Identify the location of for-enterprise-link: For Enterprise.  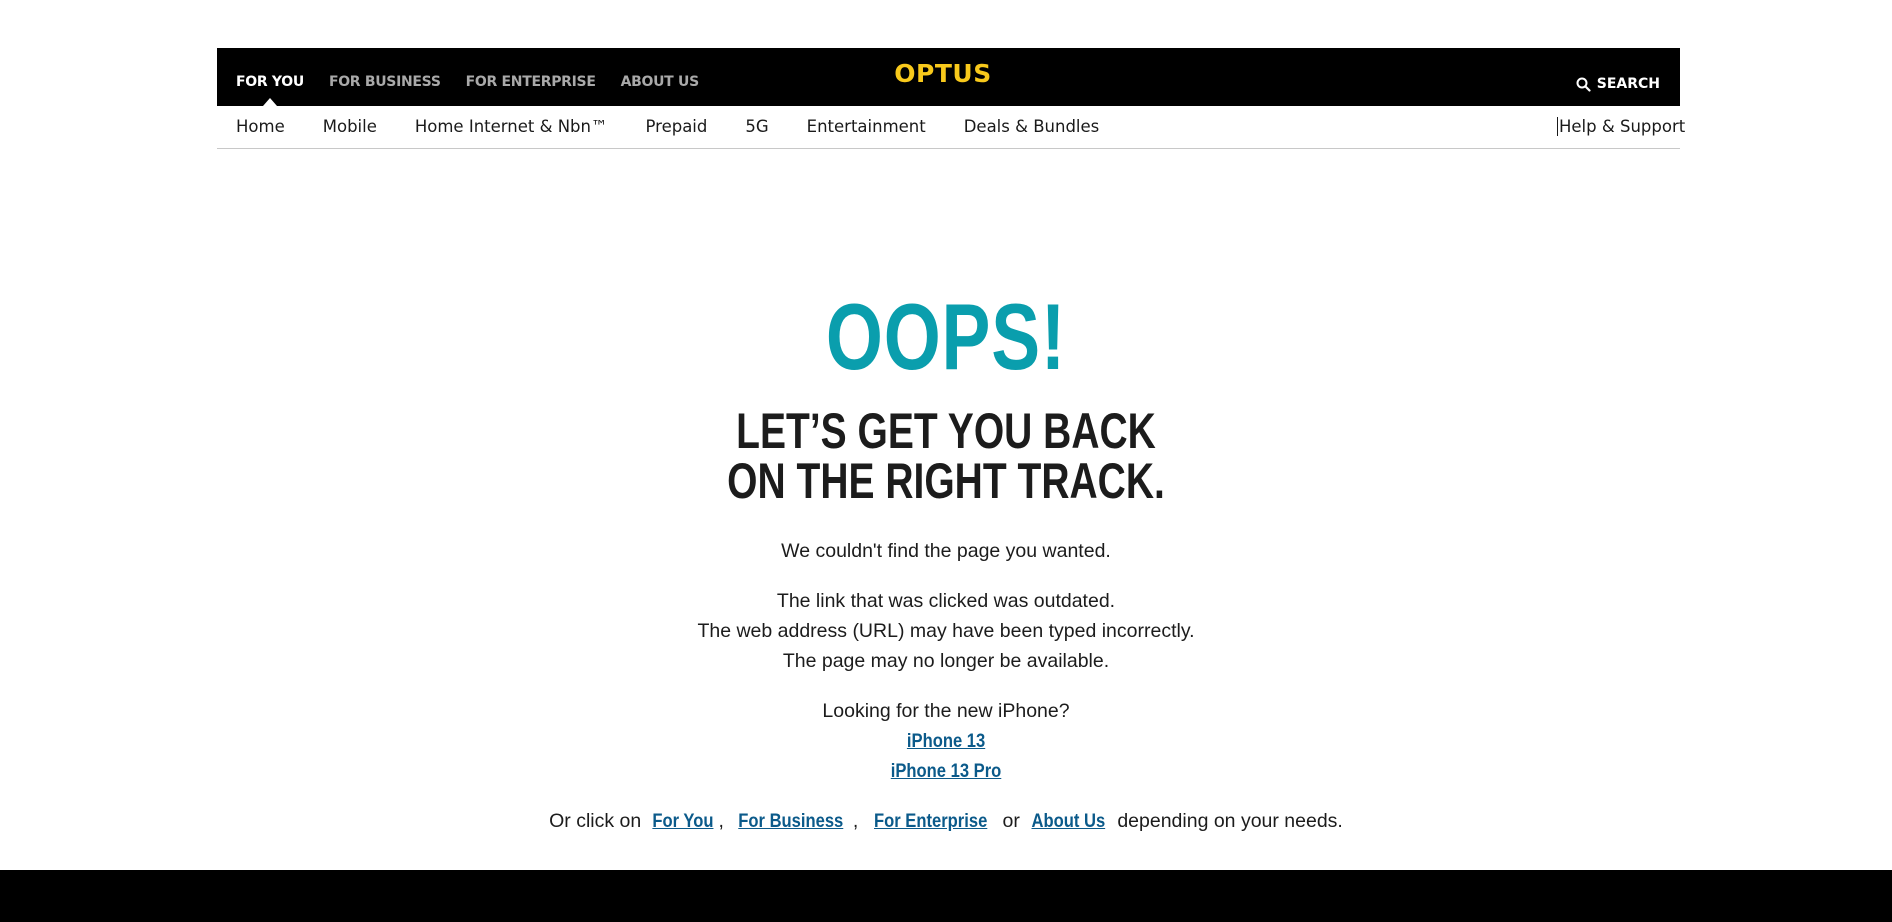
(930, 821).